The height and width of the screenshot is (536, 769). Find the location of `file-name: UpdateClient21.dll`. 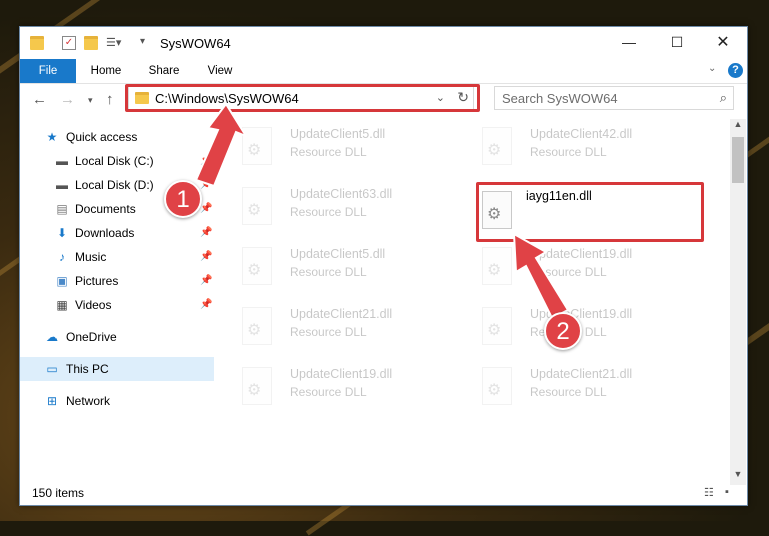

file-name: UpdateClient21.dll is located at coordinates (581, 374).